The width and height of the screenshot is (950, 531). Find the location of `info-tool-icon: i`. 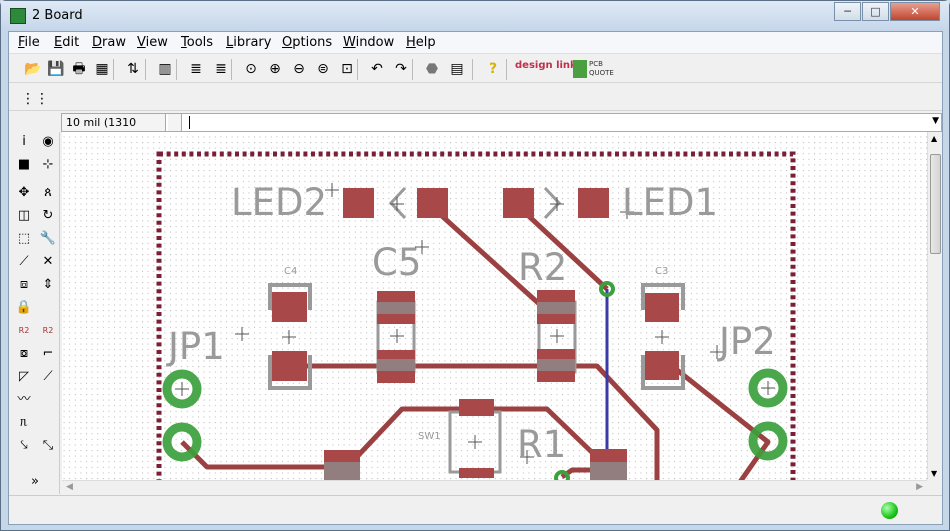

info-tool-icon: i is located at coordinates (24, 142).